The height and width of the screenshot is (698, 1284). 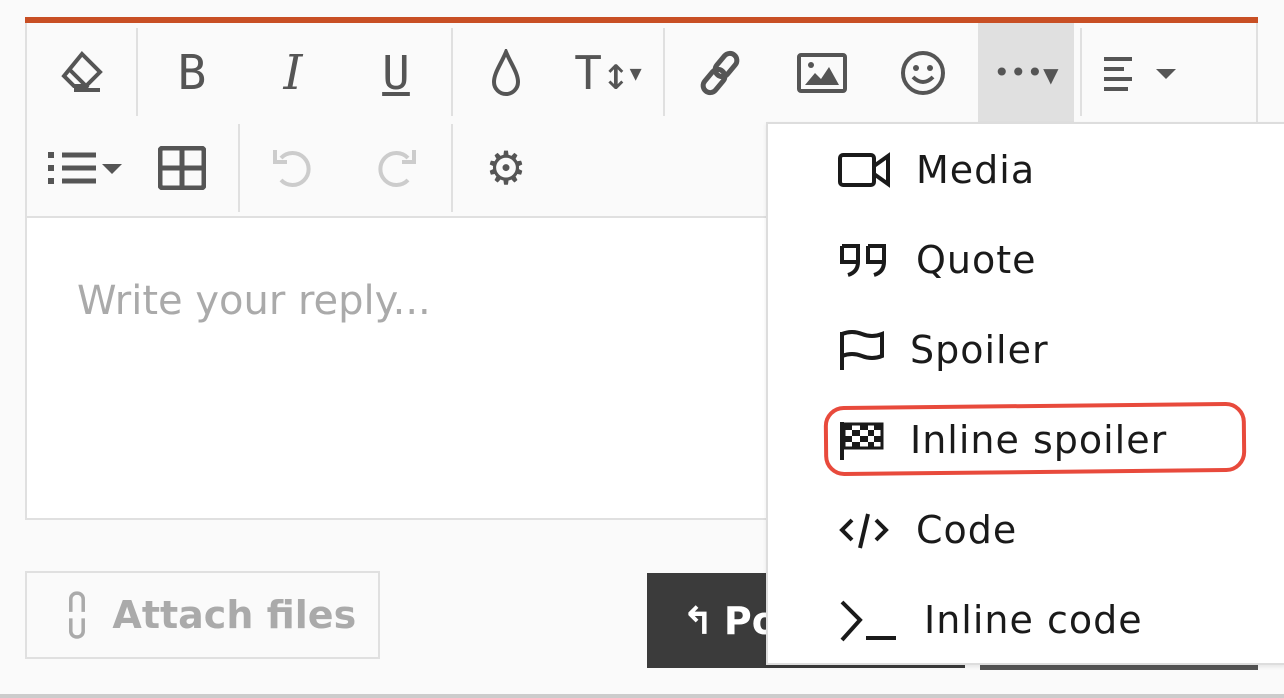 What do you see at coordinates (642, 696) in the screenshot?
I see `bottom-border` at bounding box center [642, 696].